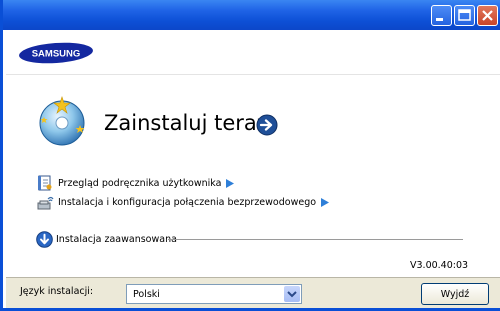 The image size is (500, 311). What do you see at coordinates (62, 121) in the screenshot?
I see `install-disc-icon` at bounding box center [62, 121].